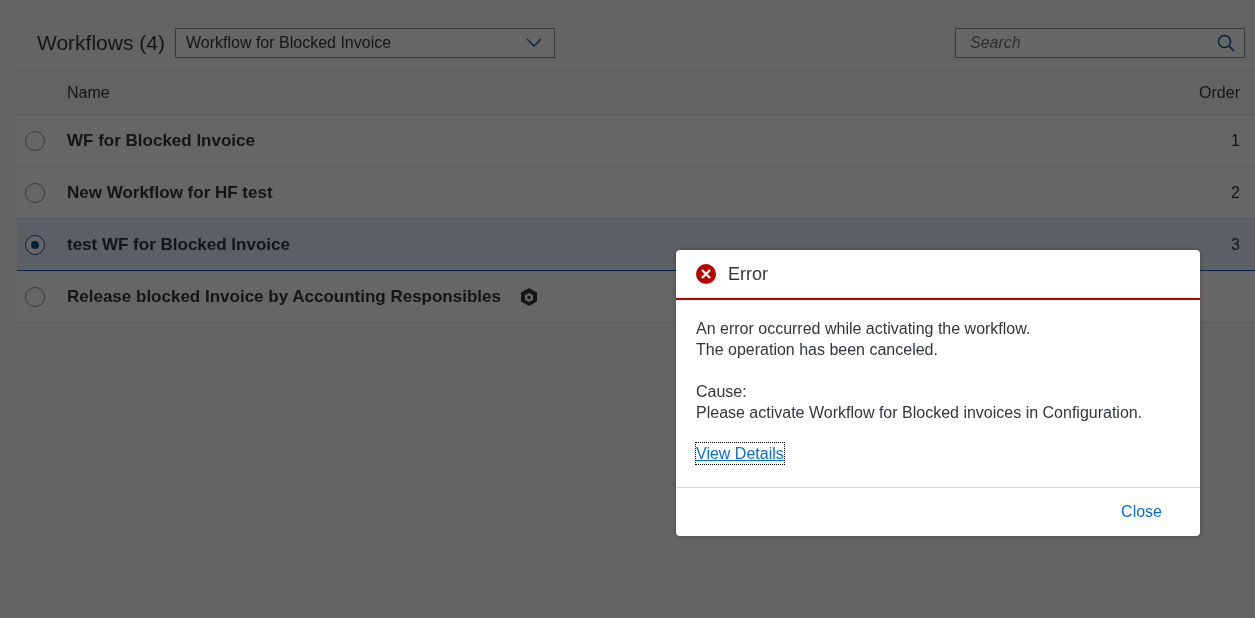 Image resolution: width=1255 pixels, height=618 pixels. What do you see at coordinates (88, 92) in the screenshot?
I see `column-header: Name` at bounding box center [88, 92].